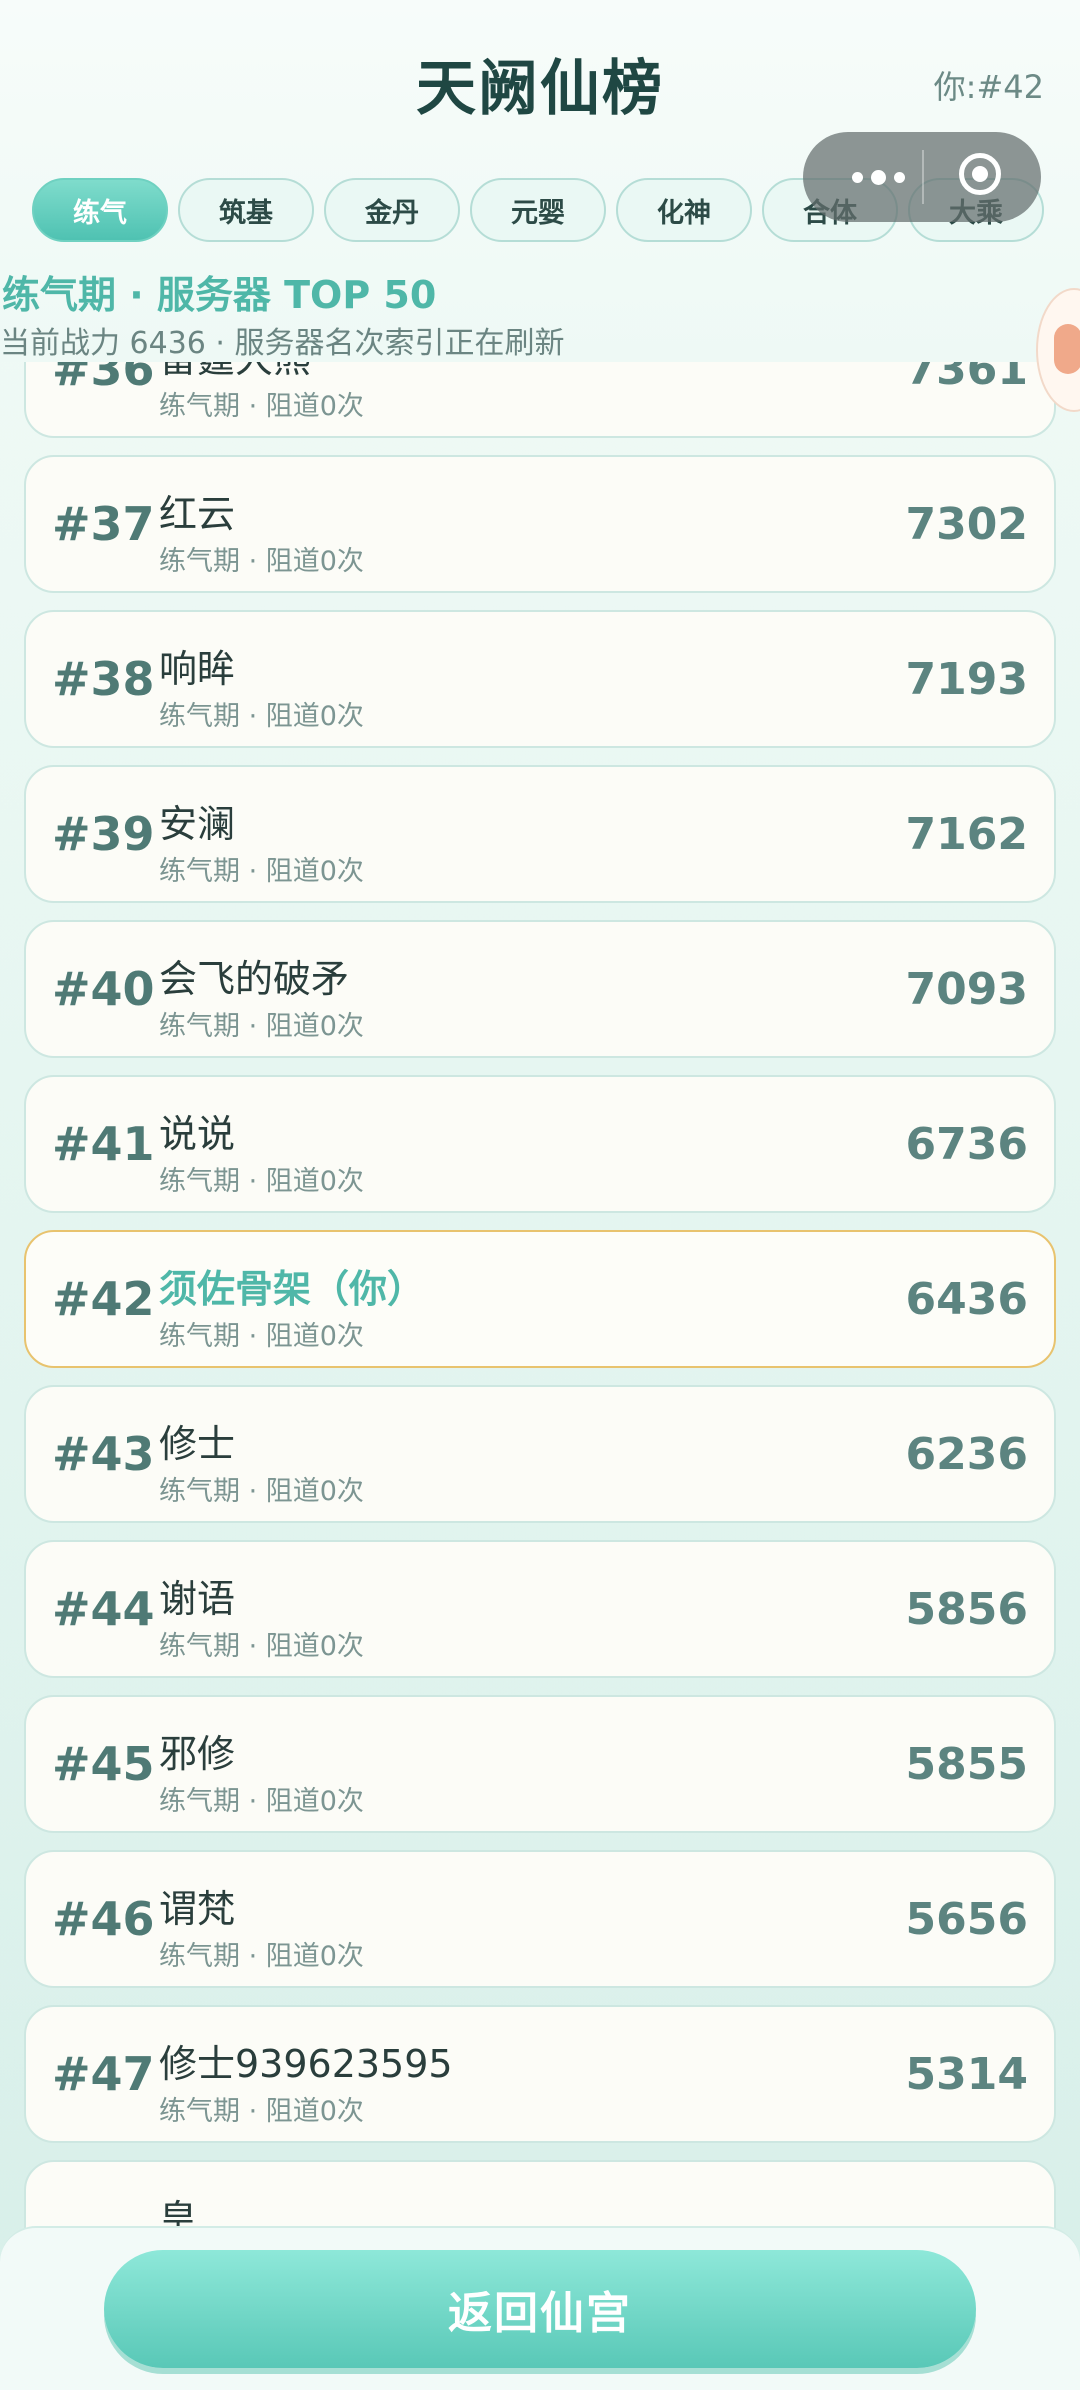  I want to click on status-info: 当前战力 6436 · 服务器名次索引正在刷新, so click(282, 343).